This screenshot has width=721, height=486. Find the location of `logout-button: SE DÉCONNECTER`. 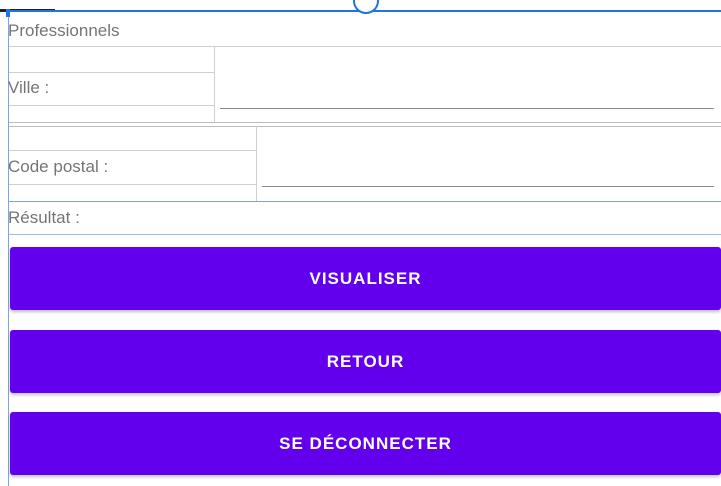

logout-button: SE DÉCONNECTER is located at coordinates (365, 443).